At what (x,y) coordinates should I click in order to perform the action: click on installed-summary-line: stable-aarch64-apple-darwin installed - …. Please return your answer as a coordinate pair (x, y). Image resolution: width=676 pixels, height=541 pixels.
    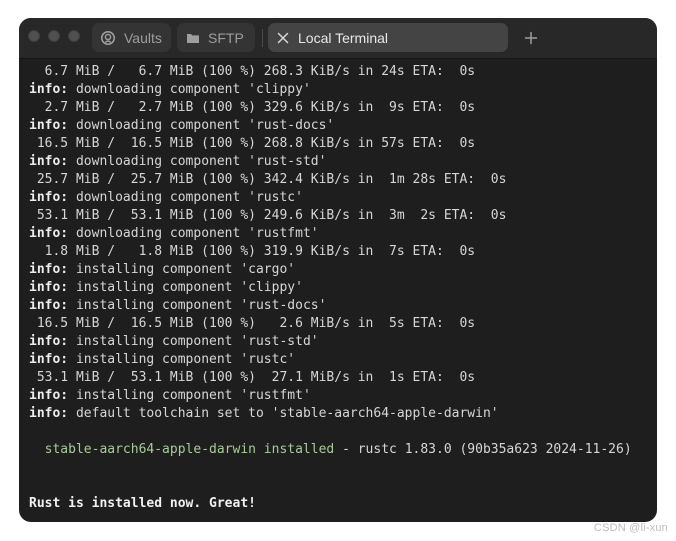
    Looking at the image, I should click on (330, 450).